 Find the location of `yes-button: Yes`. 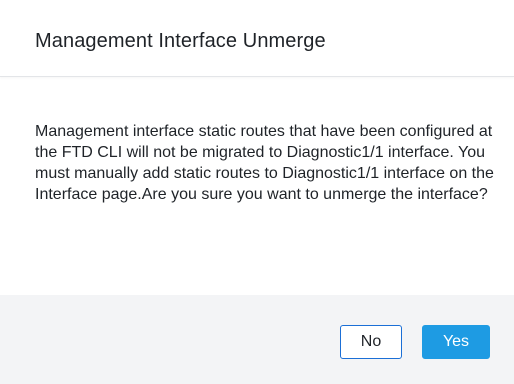

yes-button: Yes is located at coordinates (456, 342).